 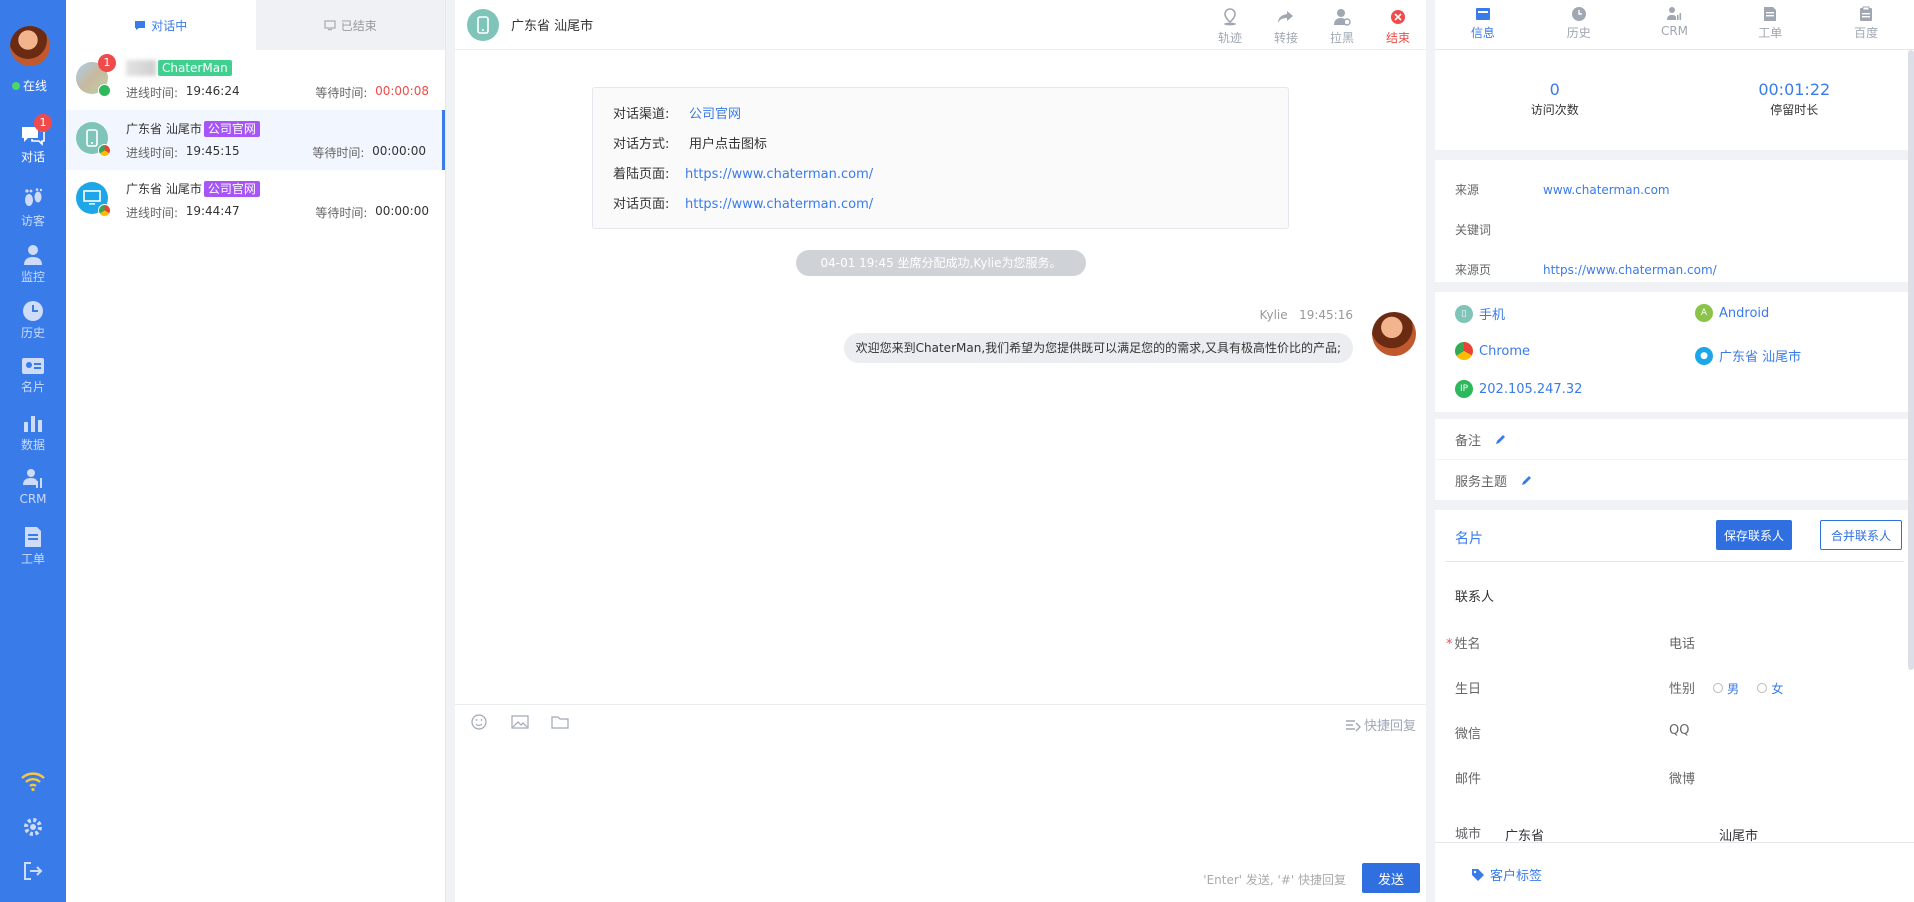 What do you see at coordinates (1630, 270) in the screenshot?
I see `source-page-link: https://www.chaterman.com/` at bounding box center [1630, 270].